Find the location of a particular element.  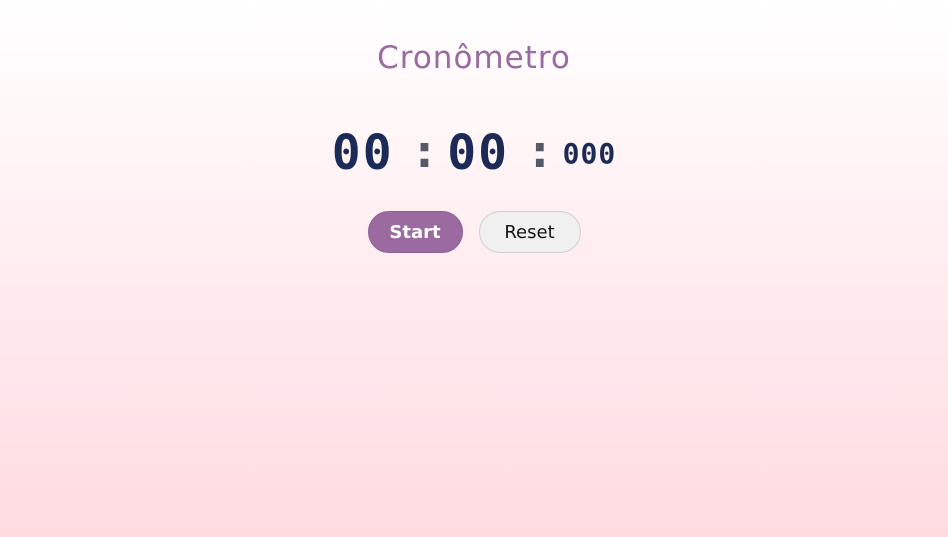

reset-button: Reset is located at coordinates (529, 232).